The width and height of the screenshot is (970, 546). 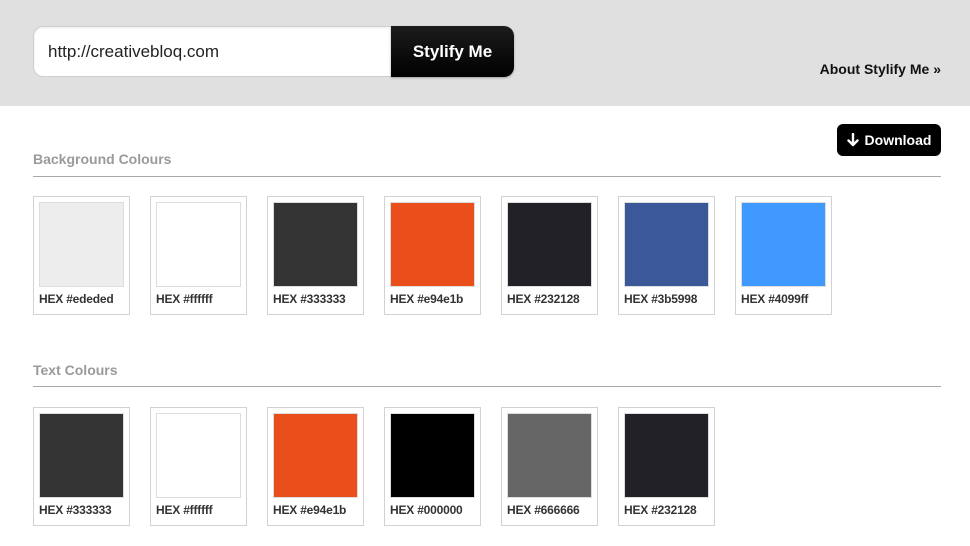 What do you see at coordinates (76, 299) in the screenshot?
I see `swatch-label: HEX #ededed` at bounding box center [76, 299].